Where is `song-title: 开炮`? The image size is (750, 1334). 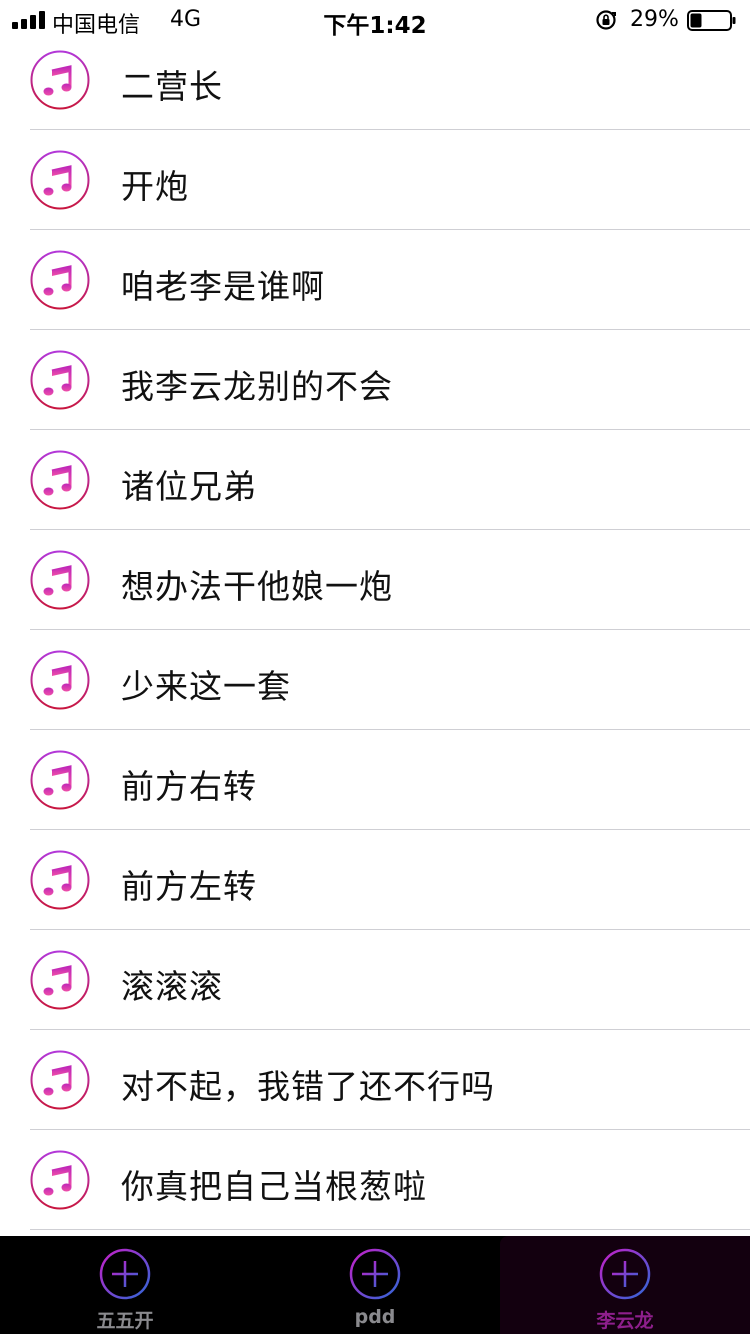
song-title: 开炮 is located at coordinates (155, 186).